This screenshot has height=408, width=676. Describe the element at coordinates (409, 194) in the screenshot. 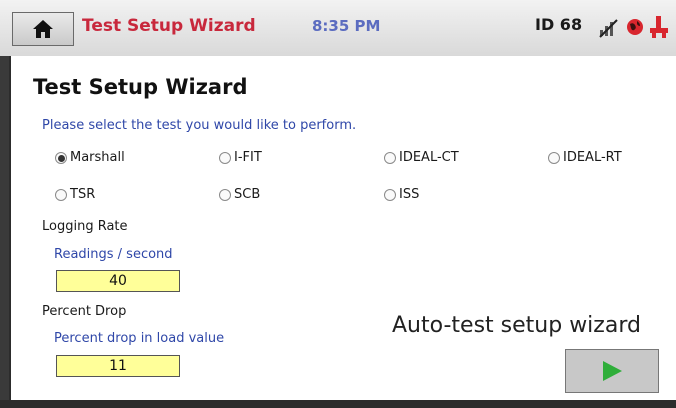

I see `radio-label: ISS` at that location.